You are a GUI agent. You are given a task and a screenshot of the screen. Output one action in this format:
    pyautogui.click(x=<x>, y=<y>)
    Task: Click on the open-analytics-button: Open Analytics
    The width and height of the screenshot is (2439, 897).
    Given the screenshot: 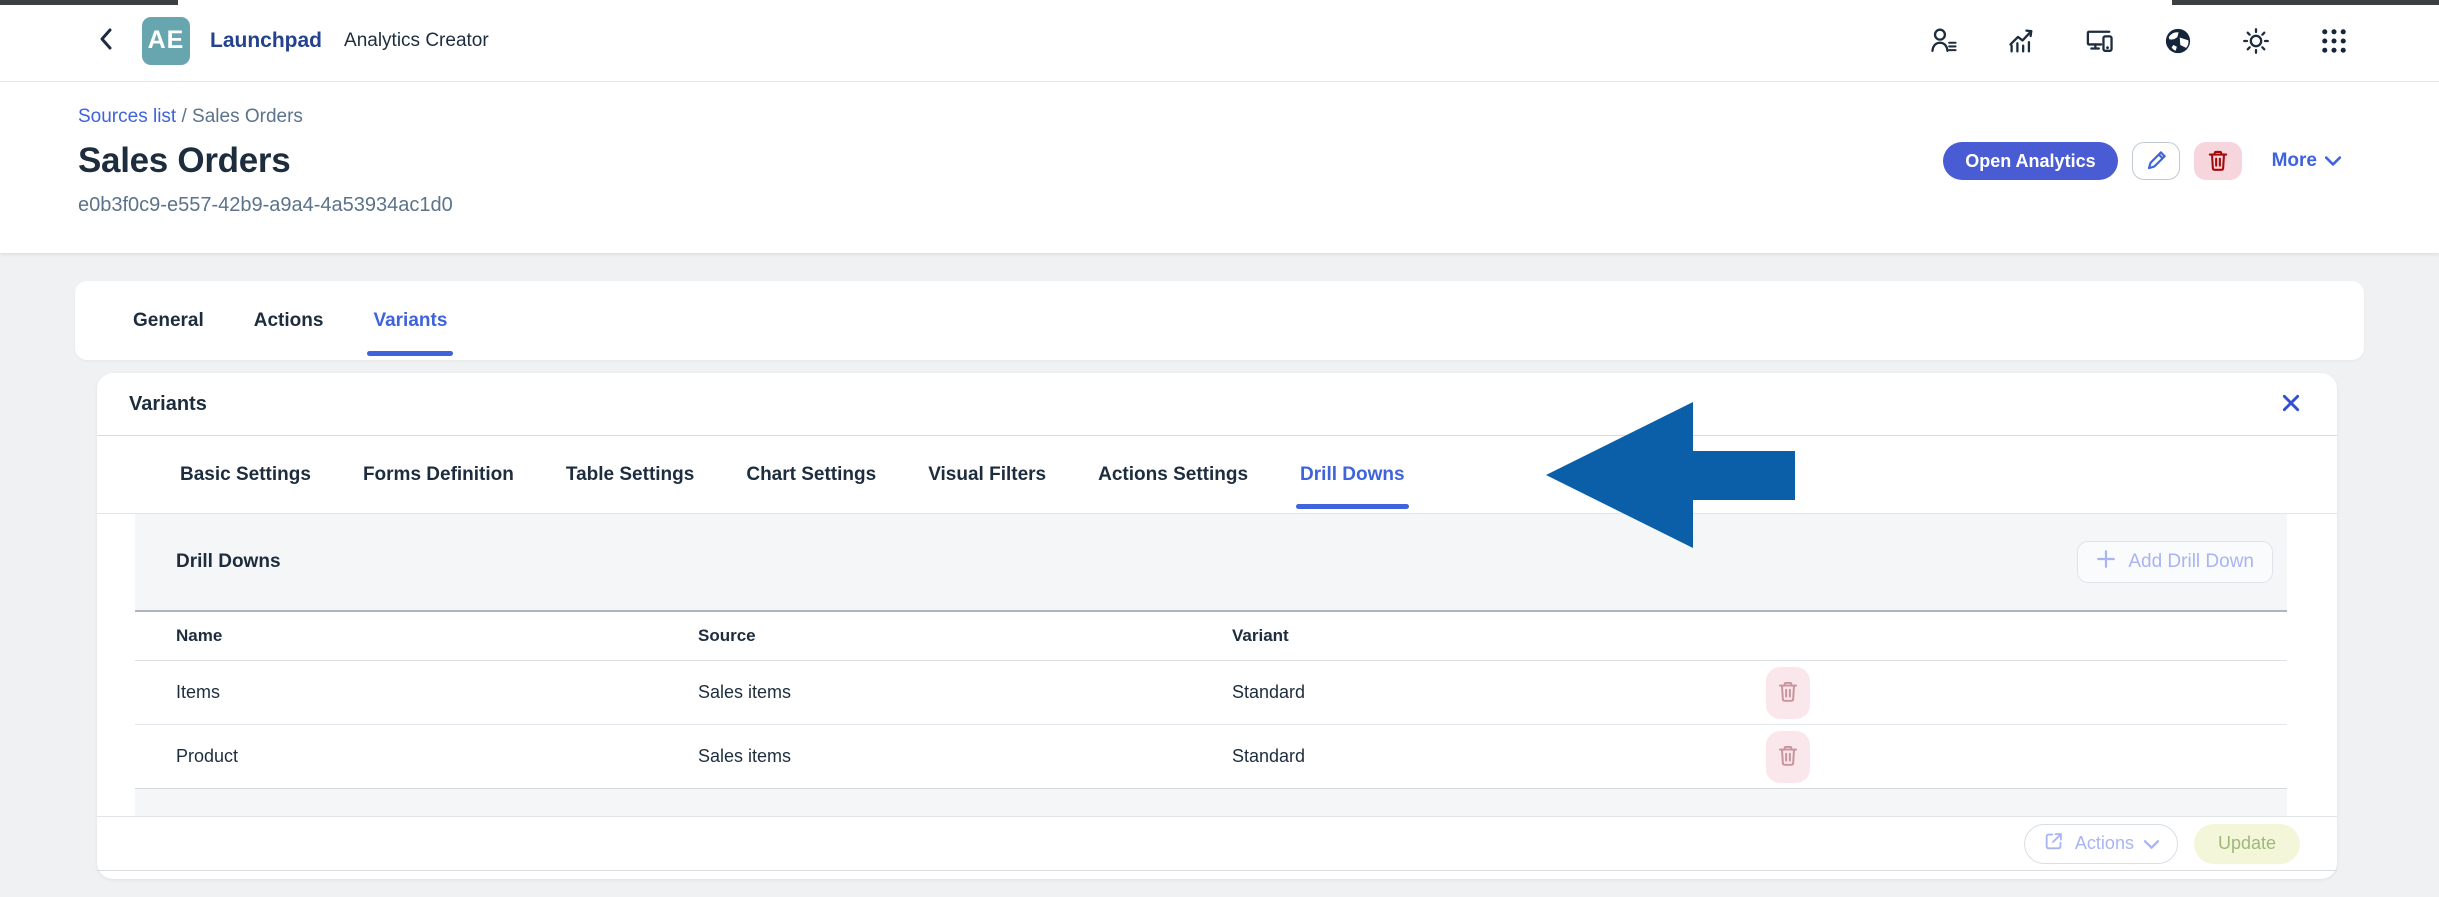 What is the action you would take?
    pyautogui.click(x=2030, y=161)
    